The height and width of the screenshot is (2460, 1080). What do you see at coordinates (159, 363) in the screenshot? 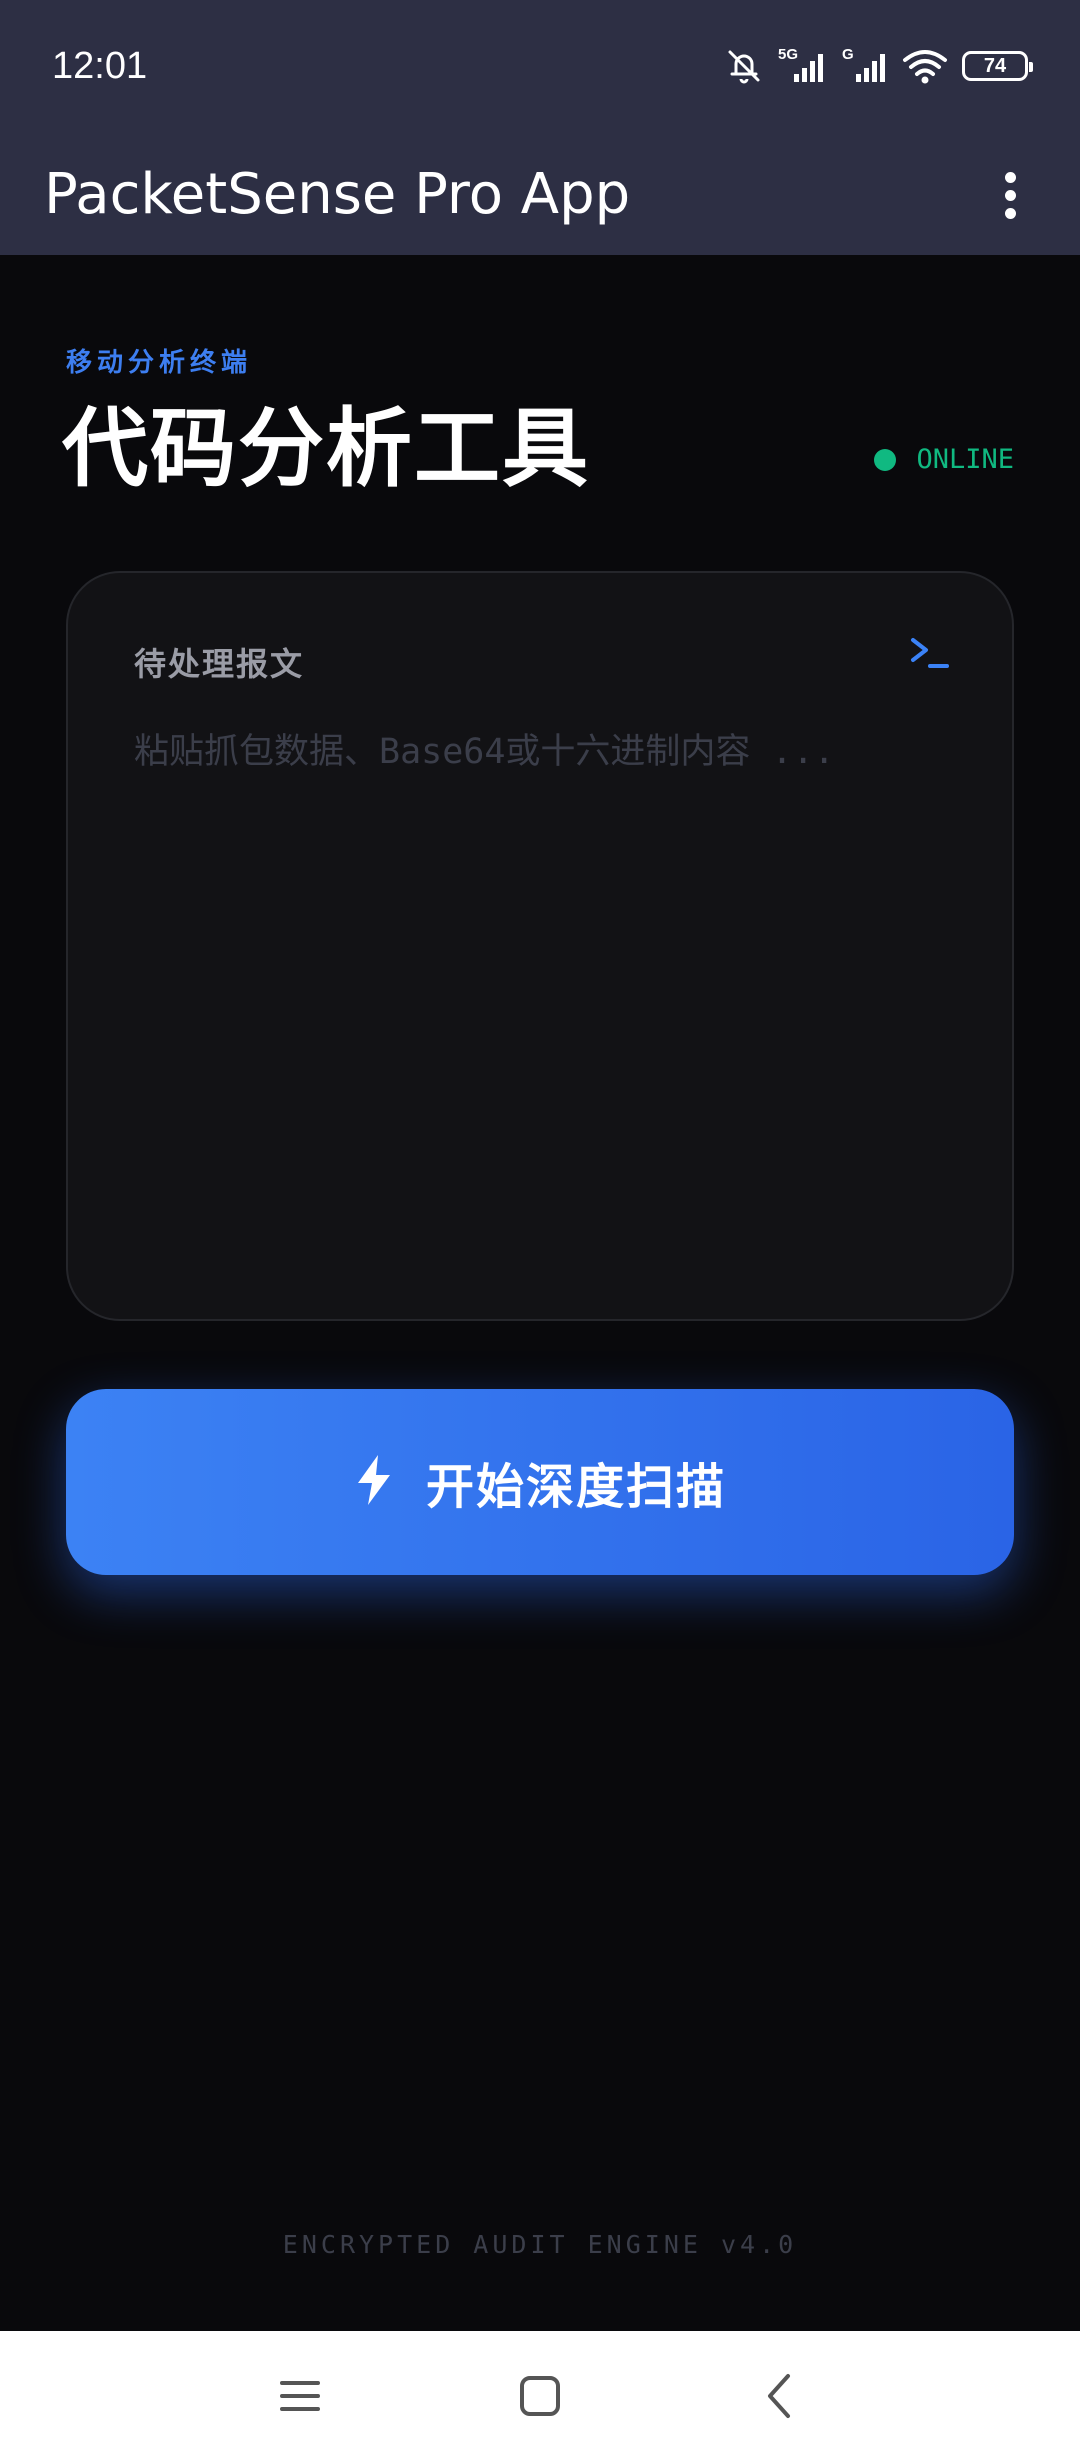
I see `page-subtitle: 移动分析终端` at bounding box center [159, 363].